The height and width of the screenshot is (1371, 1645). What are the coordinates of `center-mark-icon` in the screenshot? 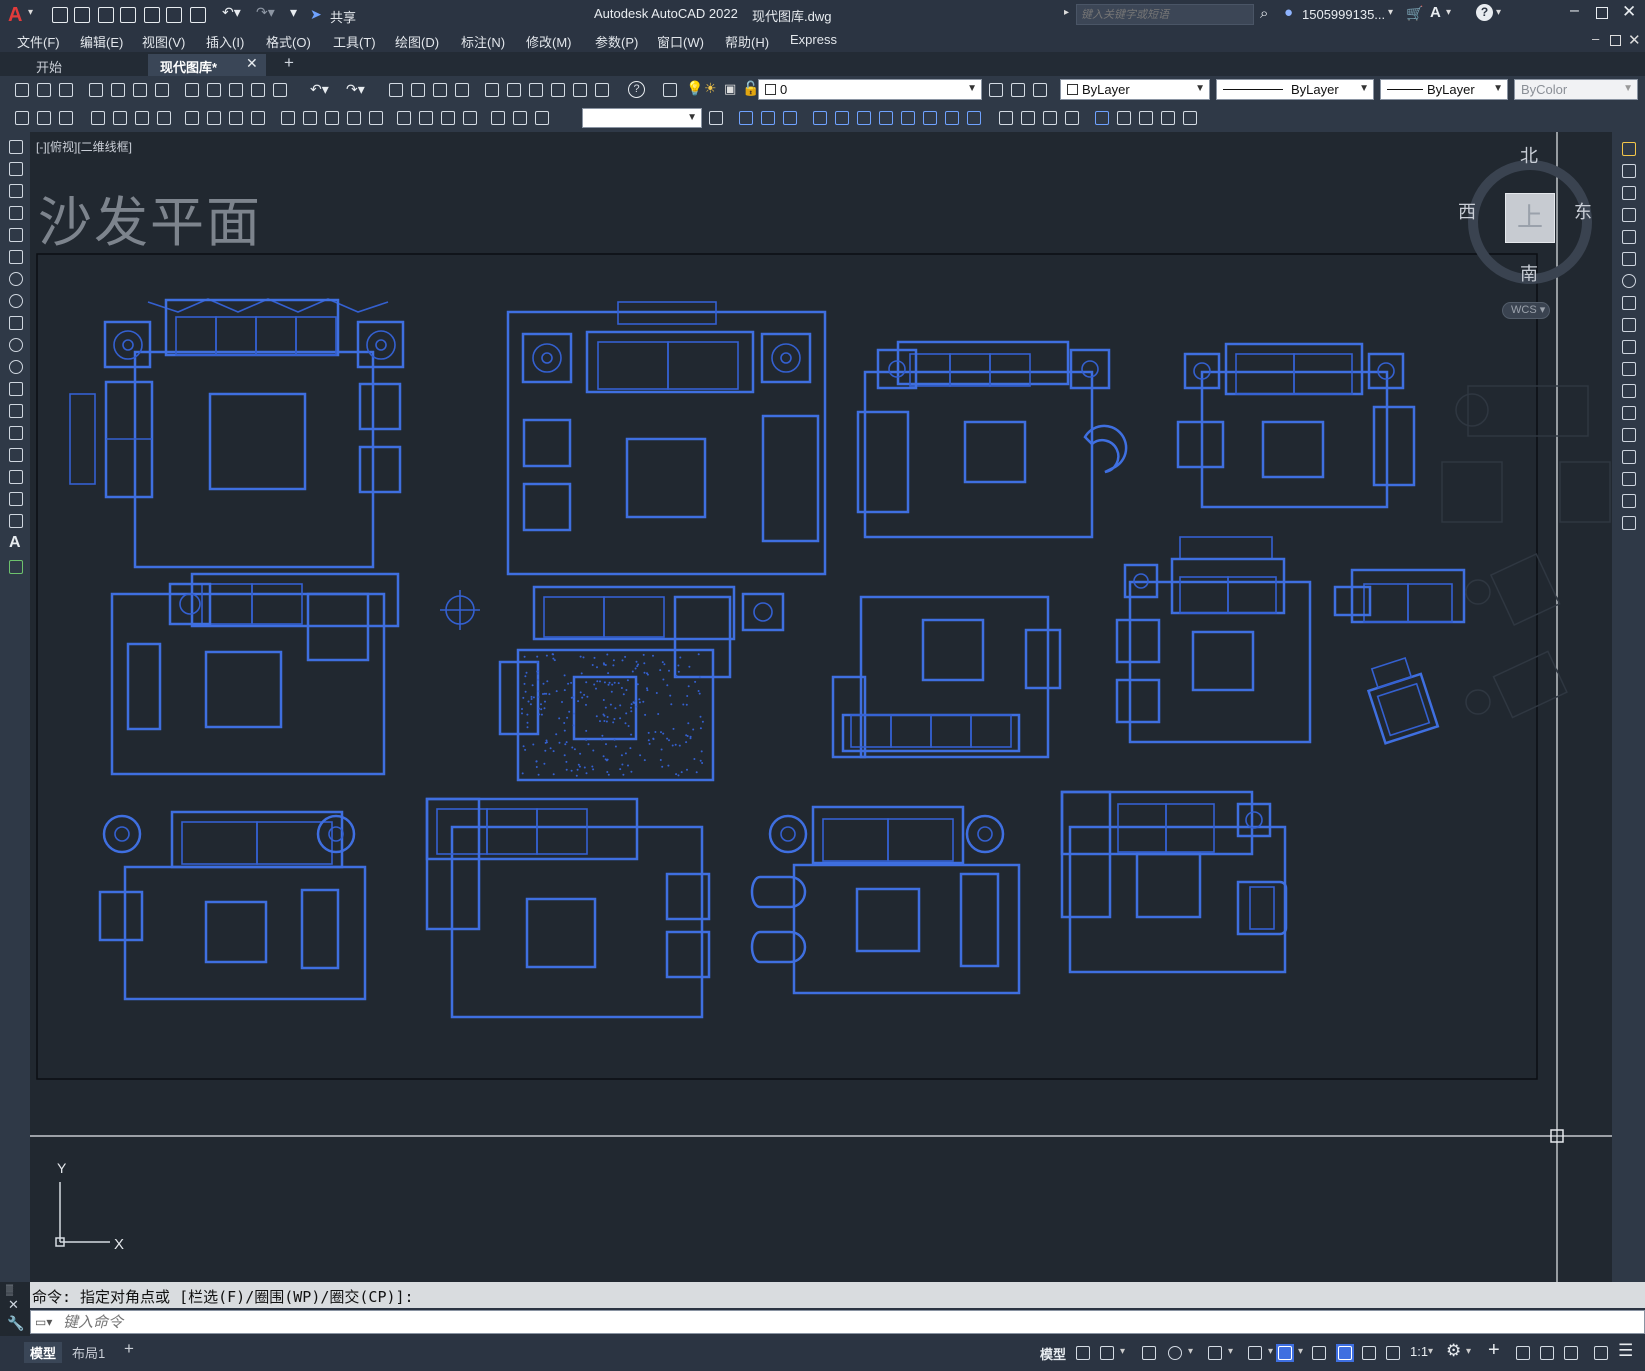 It's located at (426, 118).